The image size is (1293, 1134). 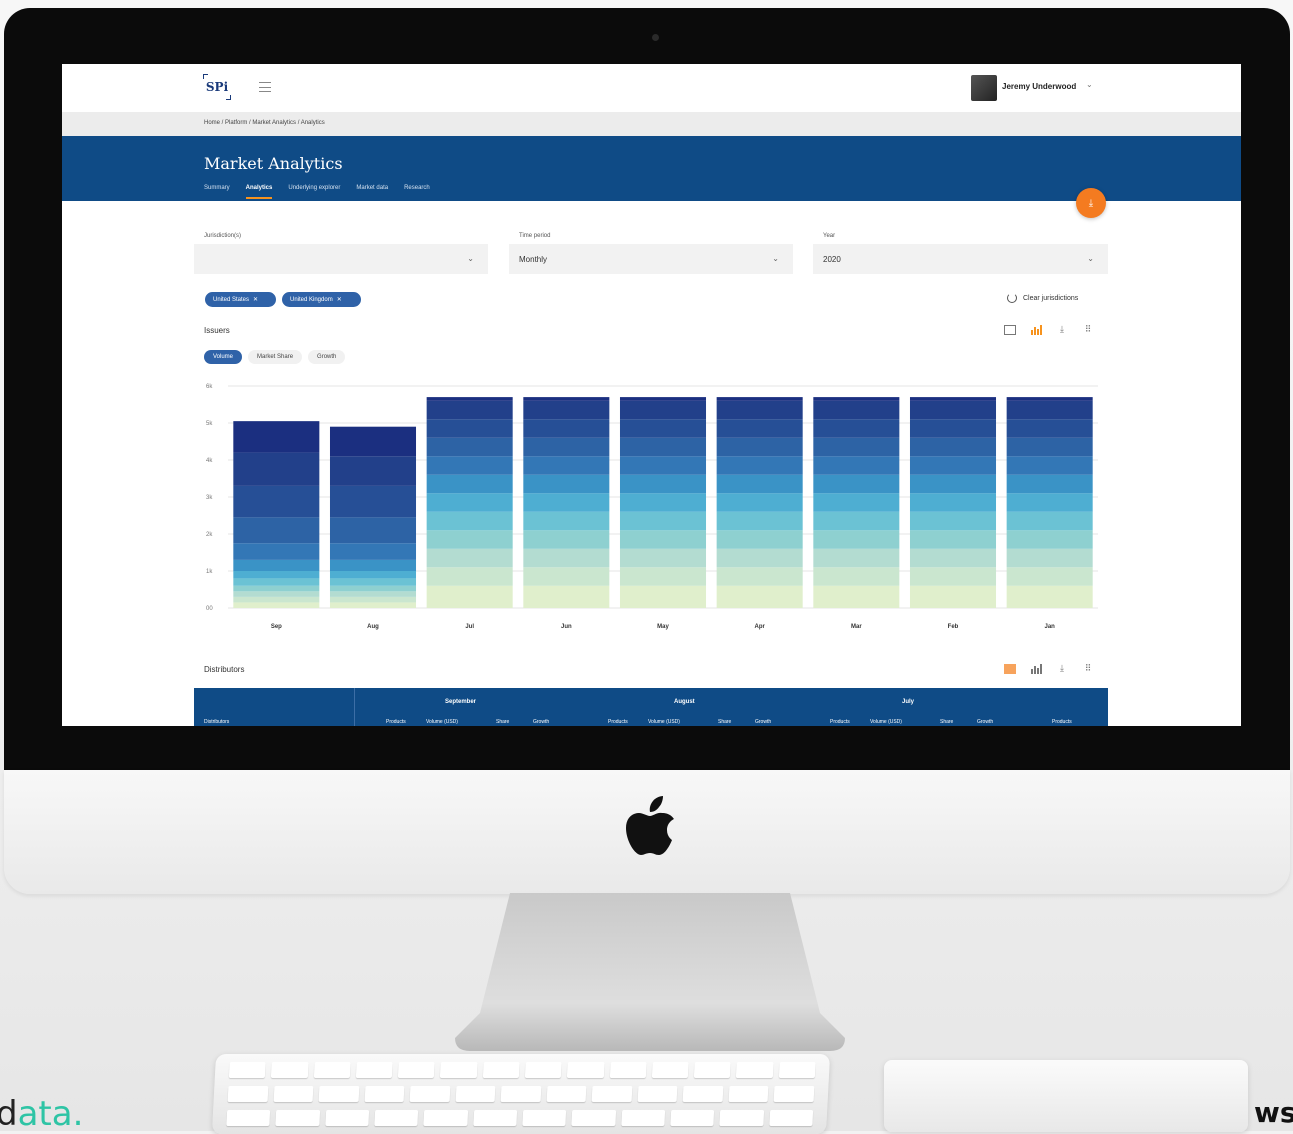 What do you see at coordinates (908, 702) in the screenshot?
I see `column-header-july: July` at bounding box center [908, 702].